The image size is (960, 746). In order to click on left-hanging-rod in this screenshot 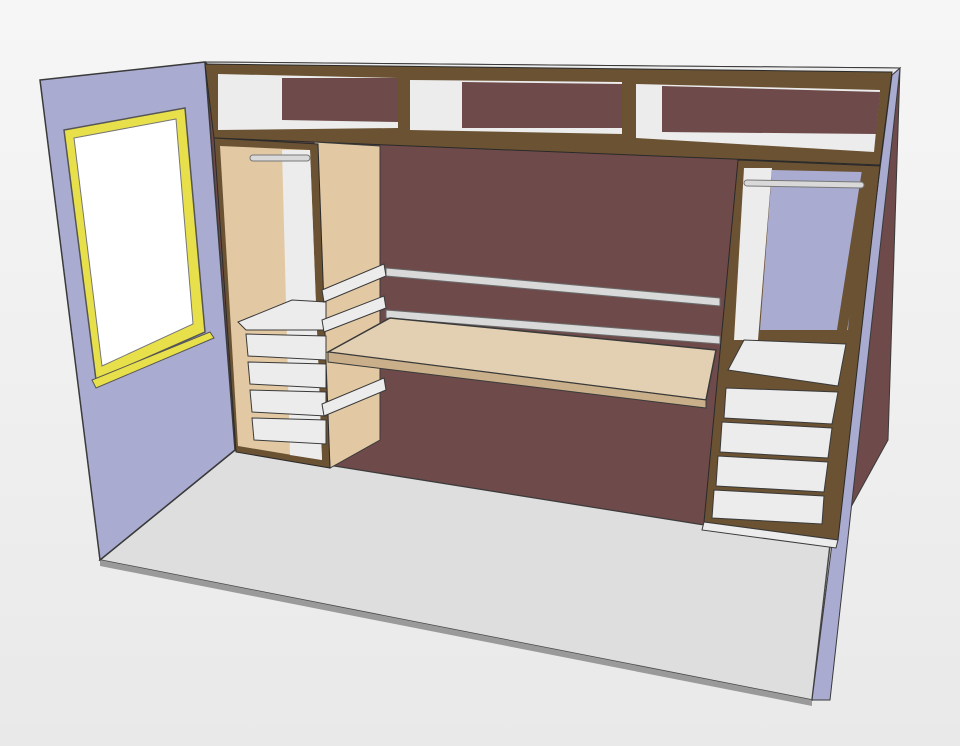, I will do `click(280, 158)`.